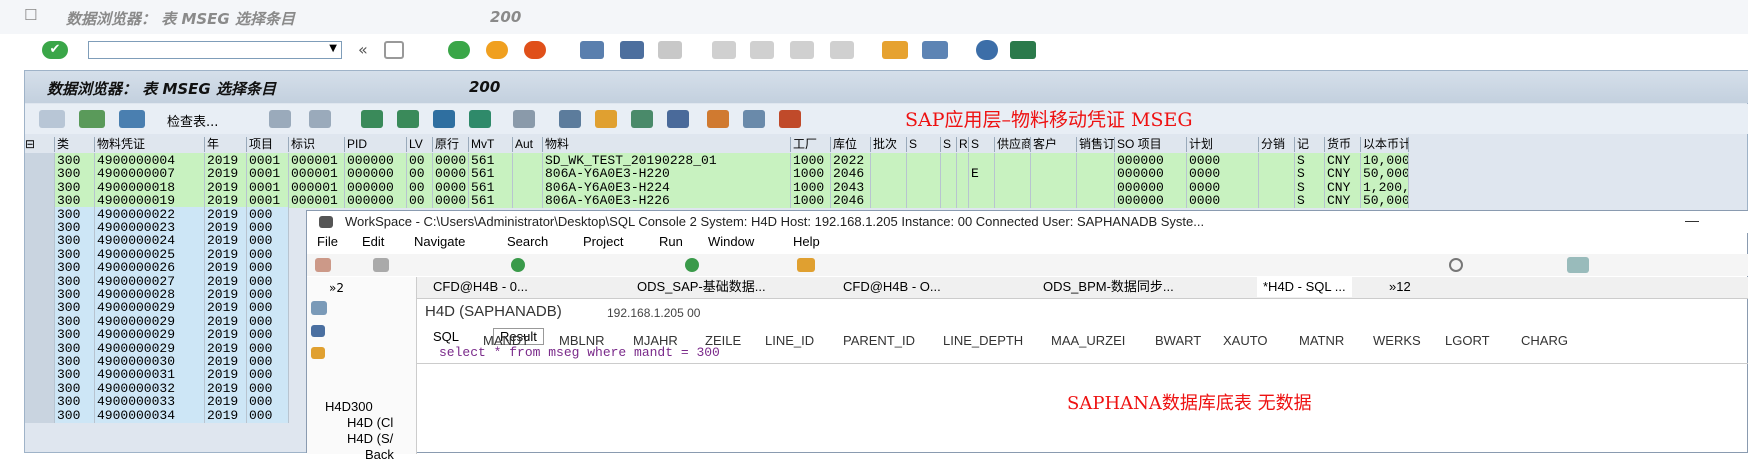 The height and width of the screenshot is (462, 1748). I want to click on column-header: 分销, so click(1277, 144).